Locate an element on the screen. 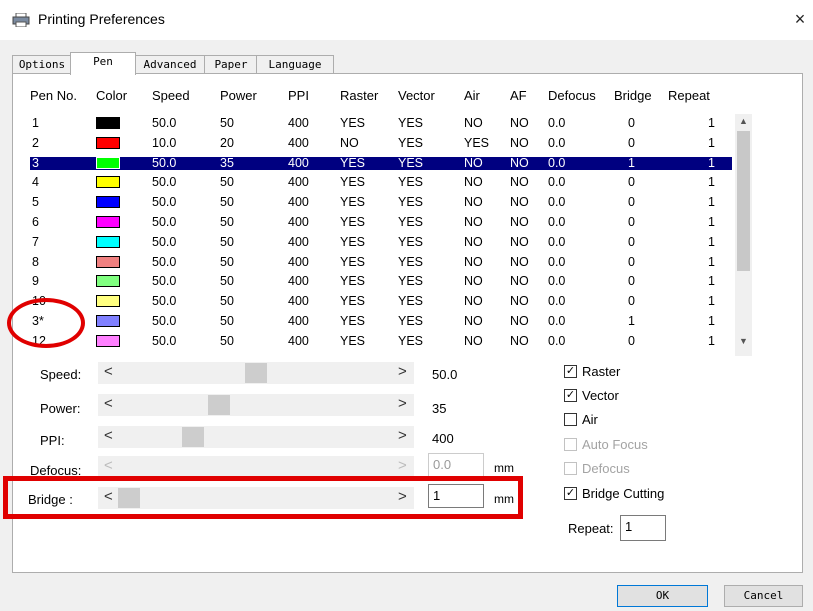  auto-focus-label: Auto Focus is located at coordinates (615, 444).